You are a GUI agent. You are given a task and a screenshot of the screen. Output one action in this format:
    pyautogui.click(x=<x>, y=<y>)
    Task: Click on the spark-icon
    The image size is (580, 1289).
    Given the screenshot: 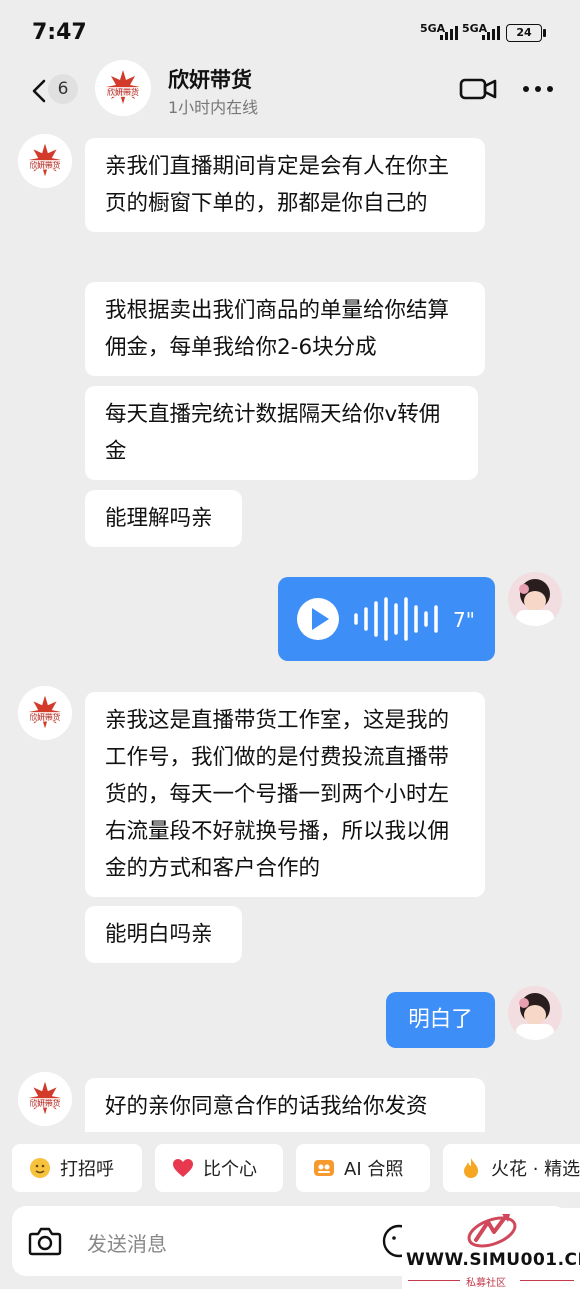 What is the action you would take?
    pyautogui.click(x=471, y=1168)
    